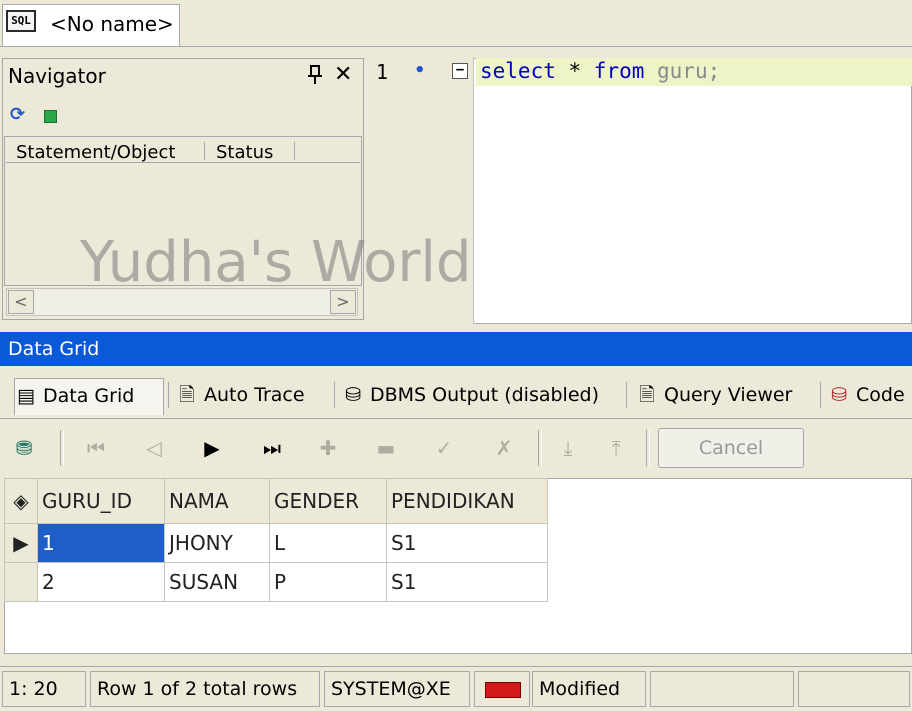  What do you see at coordinates (101, 543) in the screenshot?
I see `grid-cell: 1` at bounding box center [101, 543].